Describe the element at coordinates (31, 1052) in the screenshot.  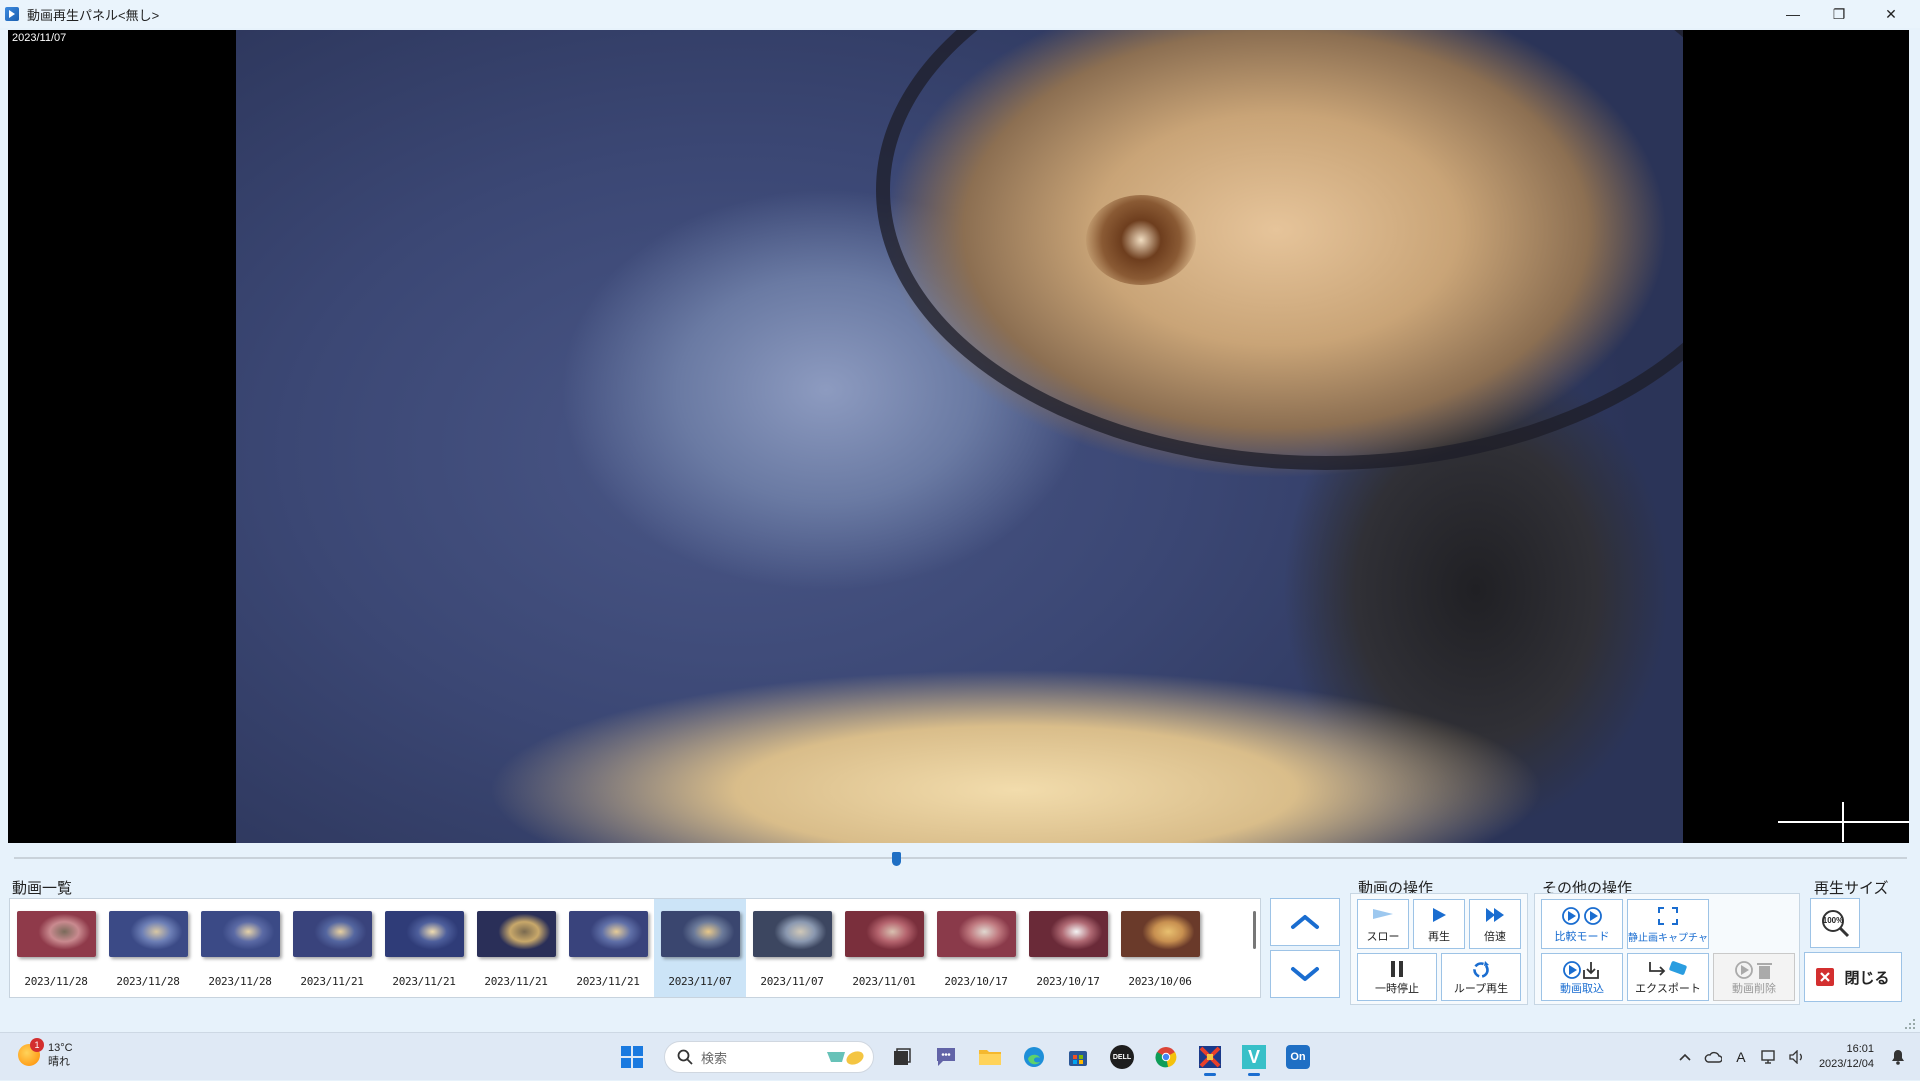
I see `sun-icon: 1` at that location.